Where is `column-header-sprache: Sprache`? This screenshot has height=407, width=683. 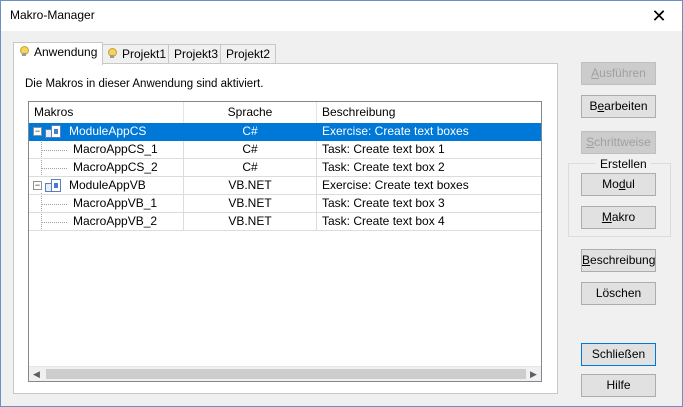 column-header-sprache: Sprache is located at coordinates (250, 112).